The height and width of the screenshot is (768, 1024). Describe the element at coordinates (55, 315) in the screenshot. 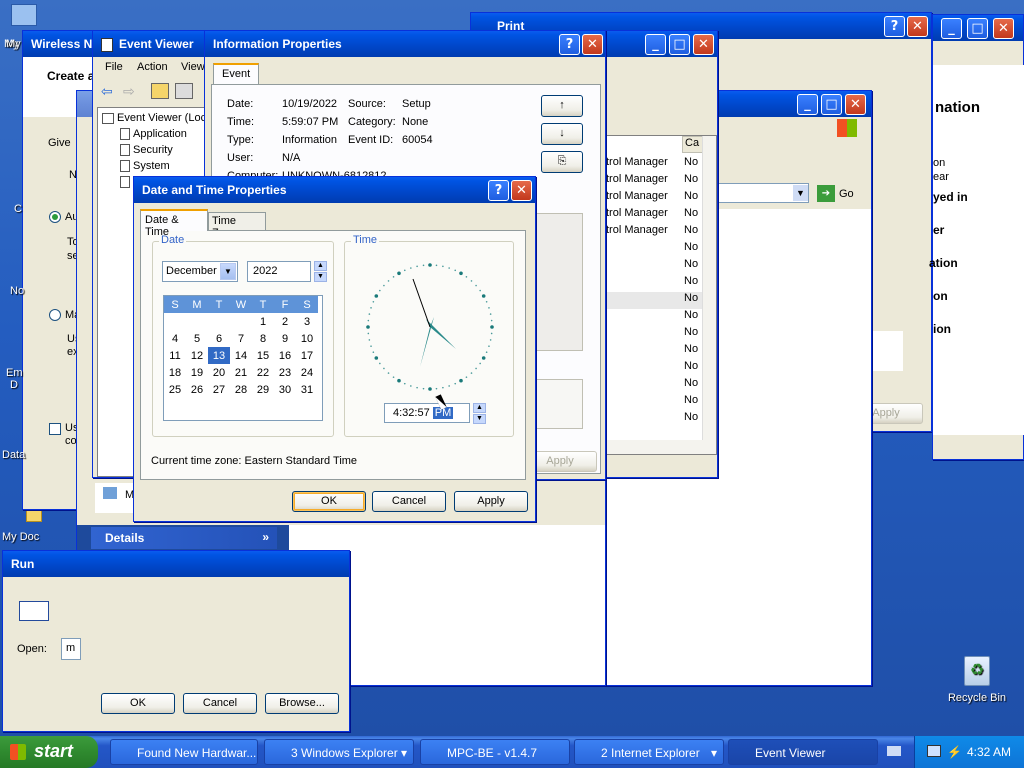

I see `manual-radio` at that location.